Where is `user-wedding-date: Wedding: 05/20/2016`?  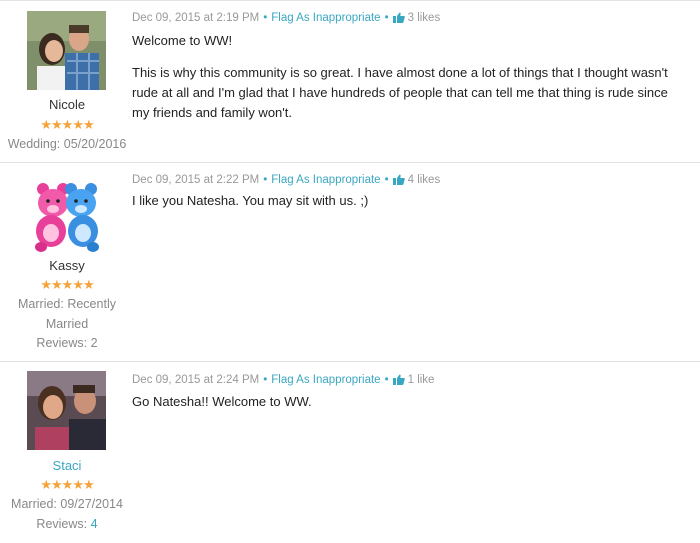
user-wedding-date: Wedding: 05/20/2016 is located at coordinates (67, 144).